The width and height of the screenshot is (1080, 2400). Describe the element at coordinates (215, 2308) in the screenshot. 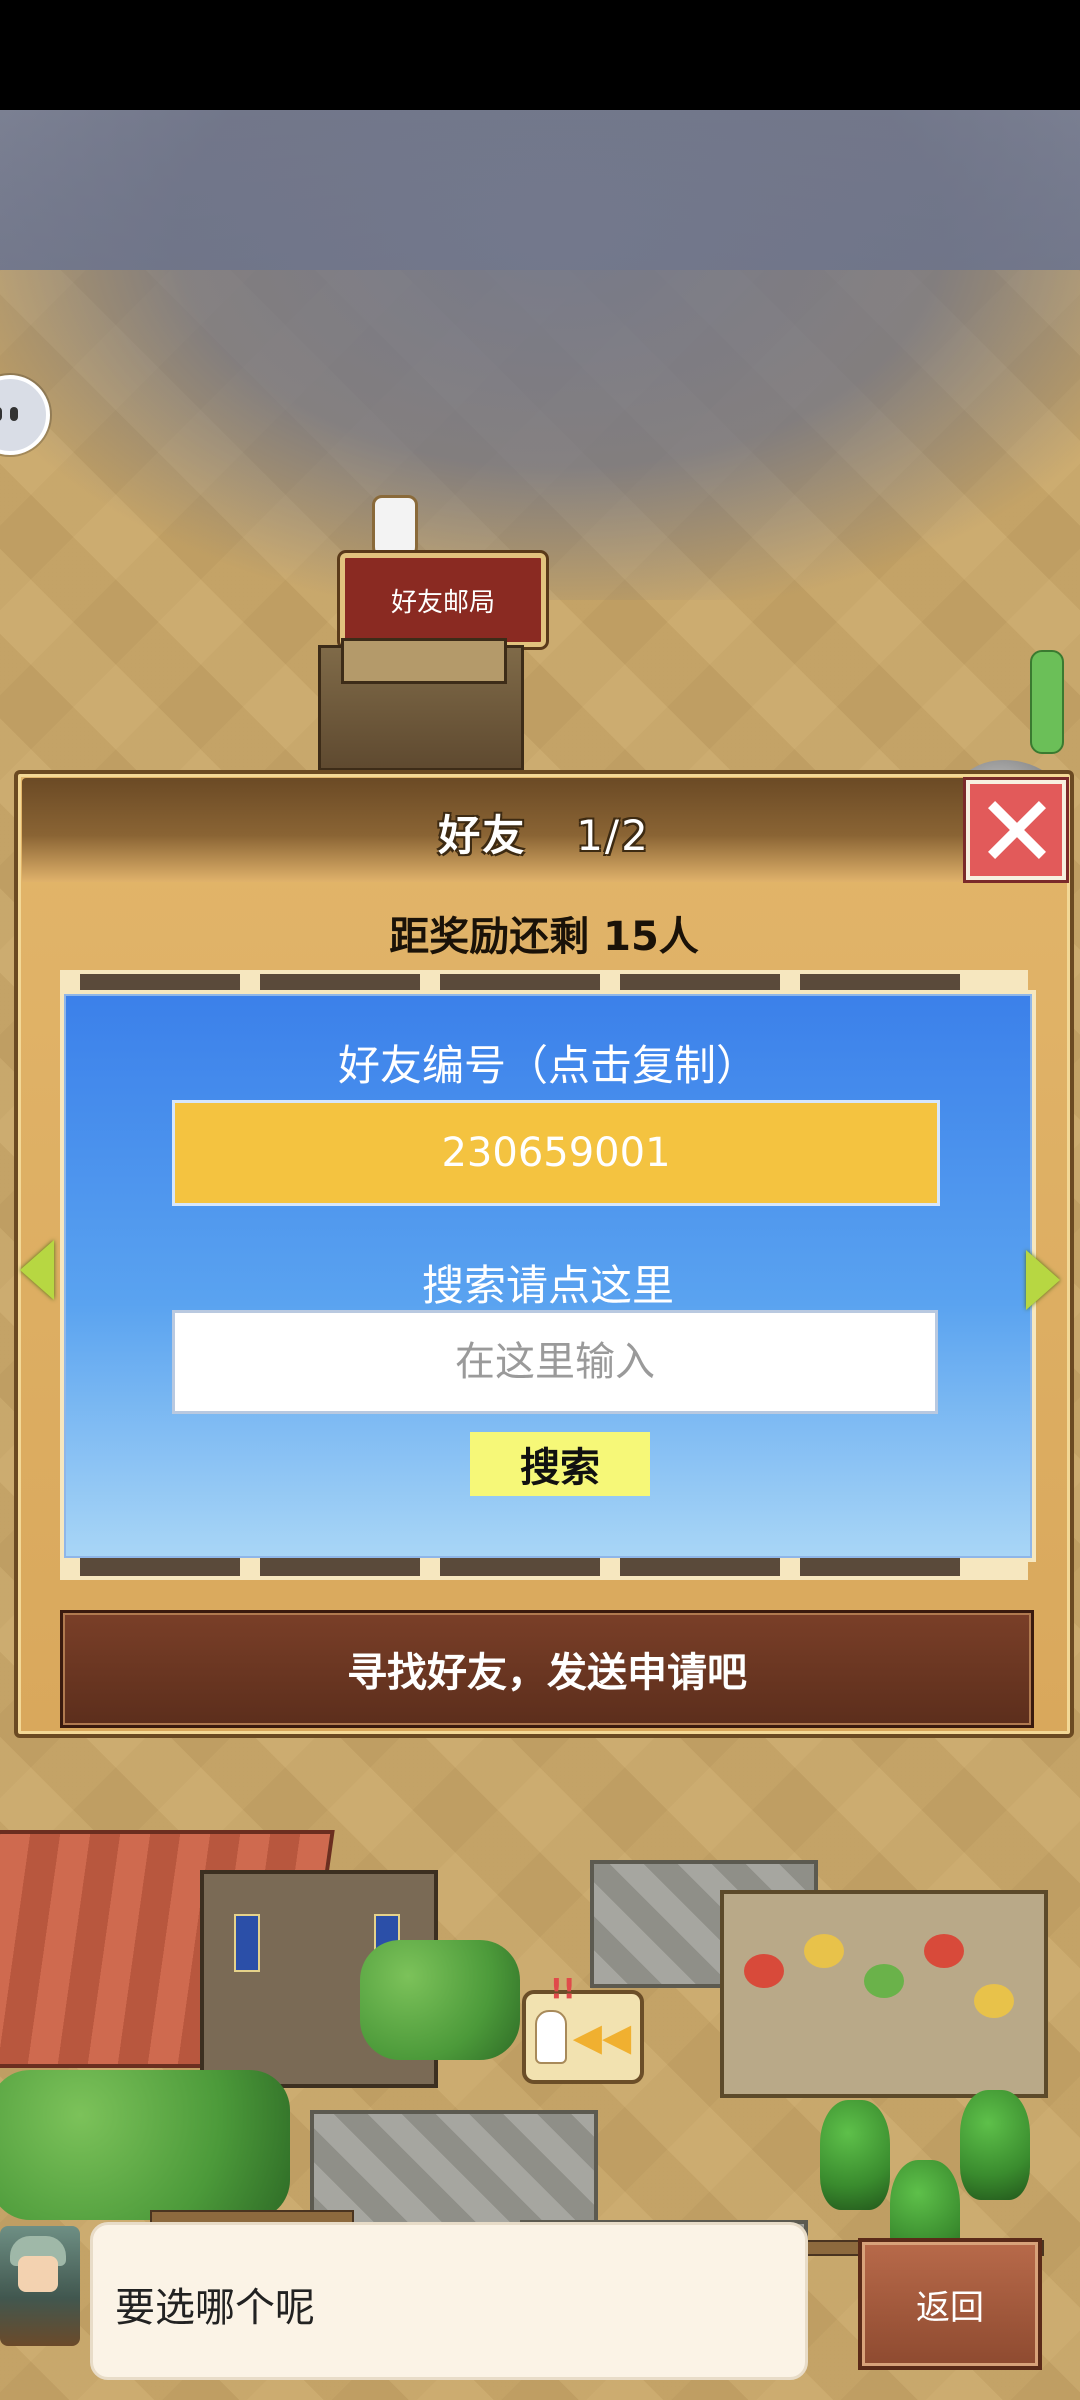

I see `message-text: 要选哪个呢` at that location.